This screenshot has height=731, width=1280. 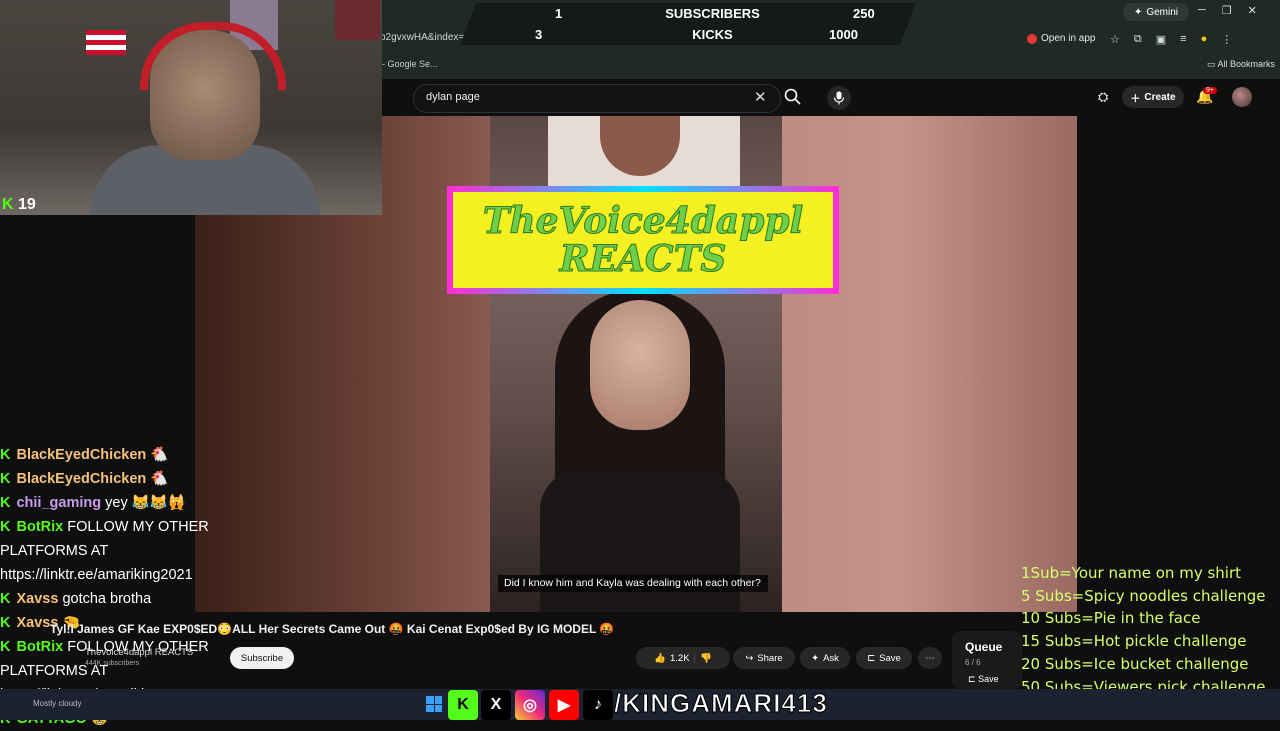 What do you see at coordinates (706, 658) in the screenshot?
I see `thumbs-down-icon: 👎` at bounding box center [706, 658].